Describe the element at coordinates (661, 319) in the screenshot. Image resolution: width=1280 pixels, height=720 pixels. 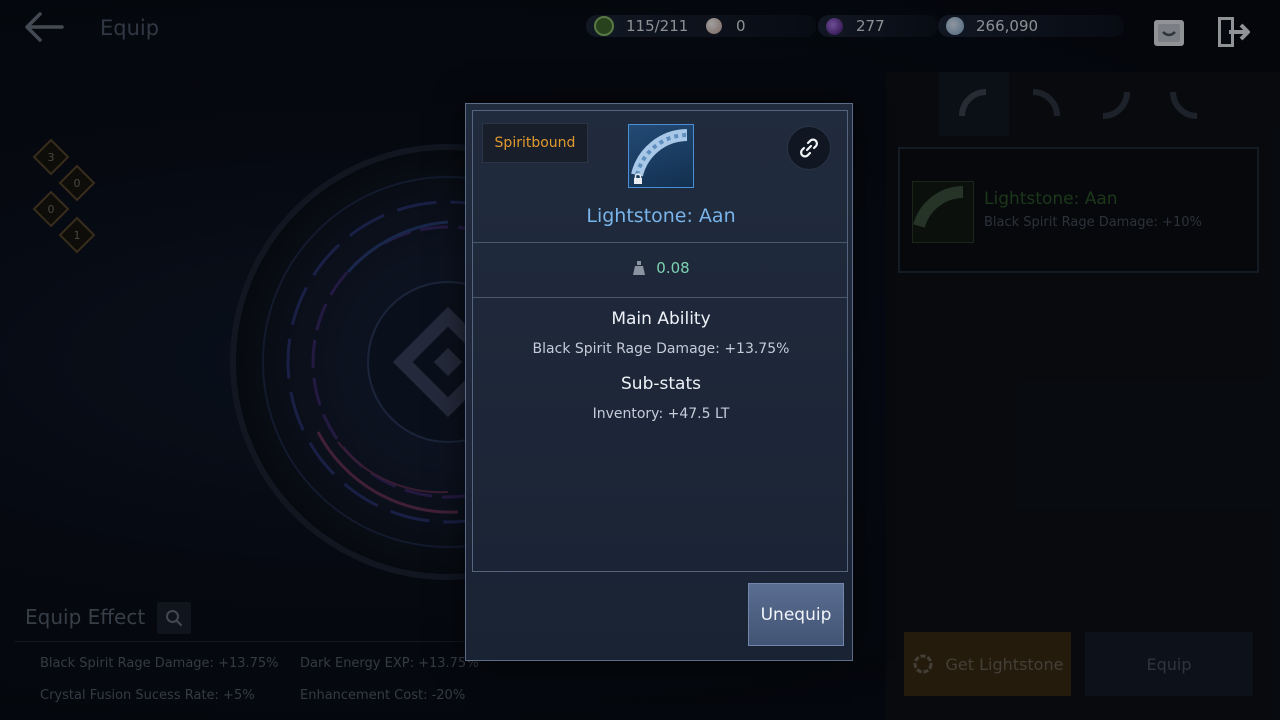
I see `main-ability-title: Main Ability` at that location.